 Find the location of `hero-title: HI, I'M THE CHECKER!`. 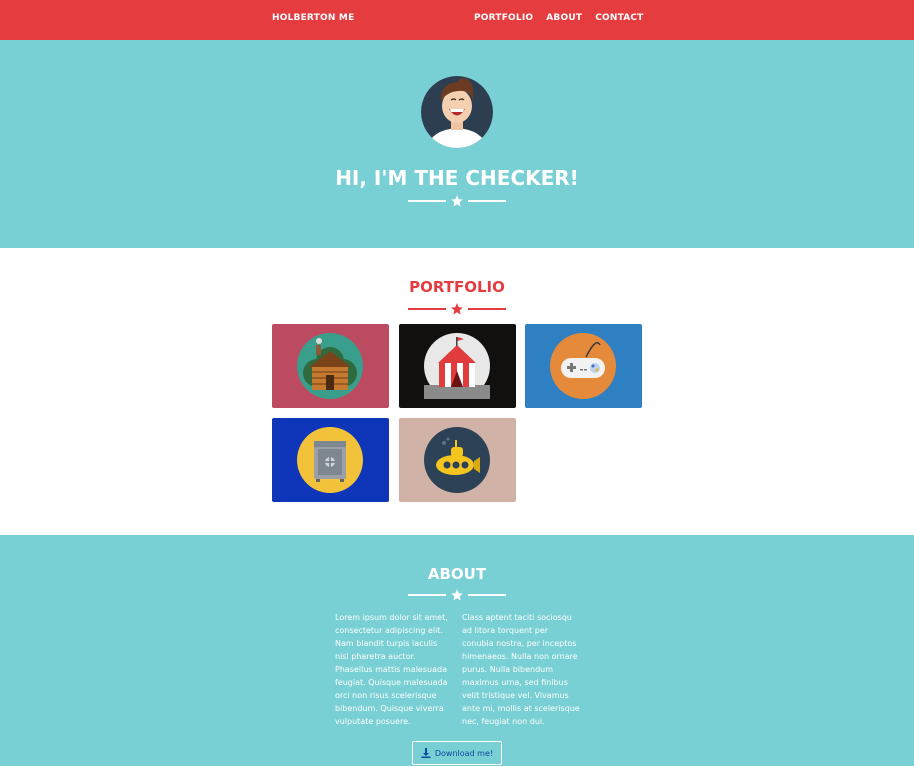

hero-title: HI, I'M THE CHECKER! is located at coordinates (457, 178).